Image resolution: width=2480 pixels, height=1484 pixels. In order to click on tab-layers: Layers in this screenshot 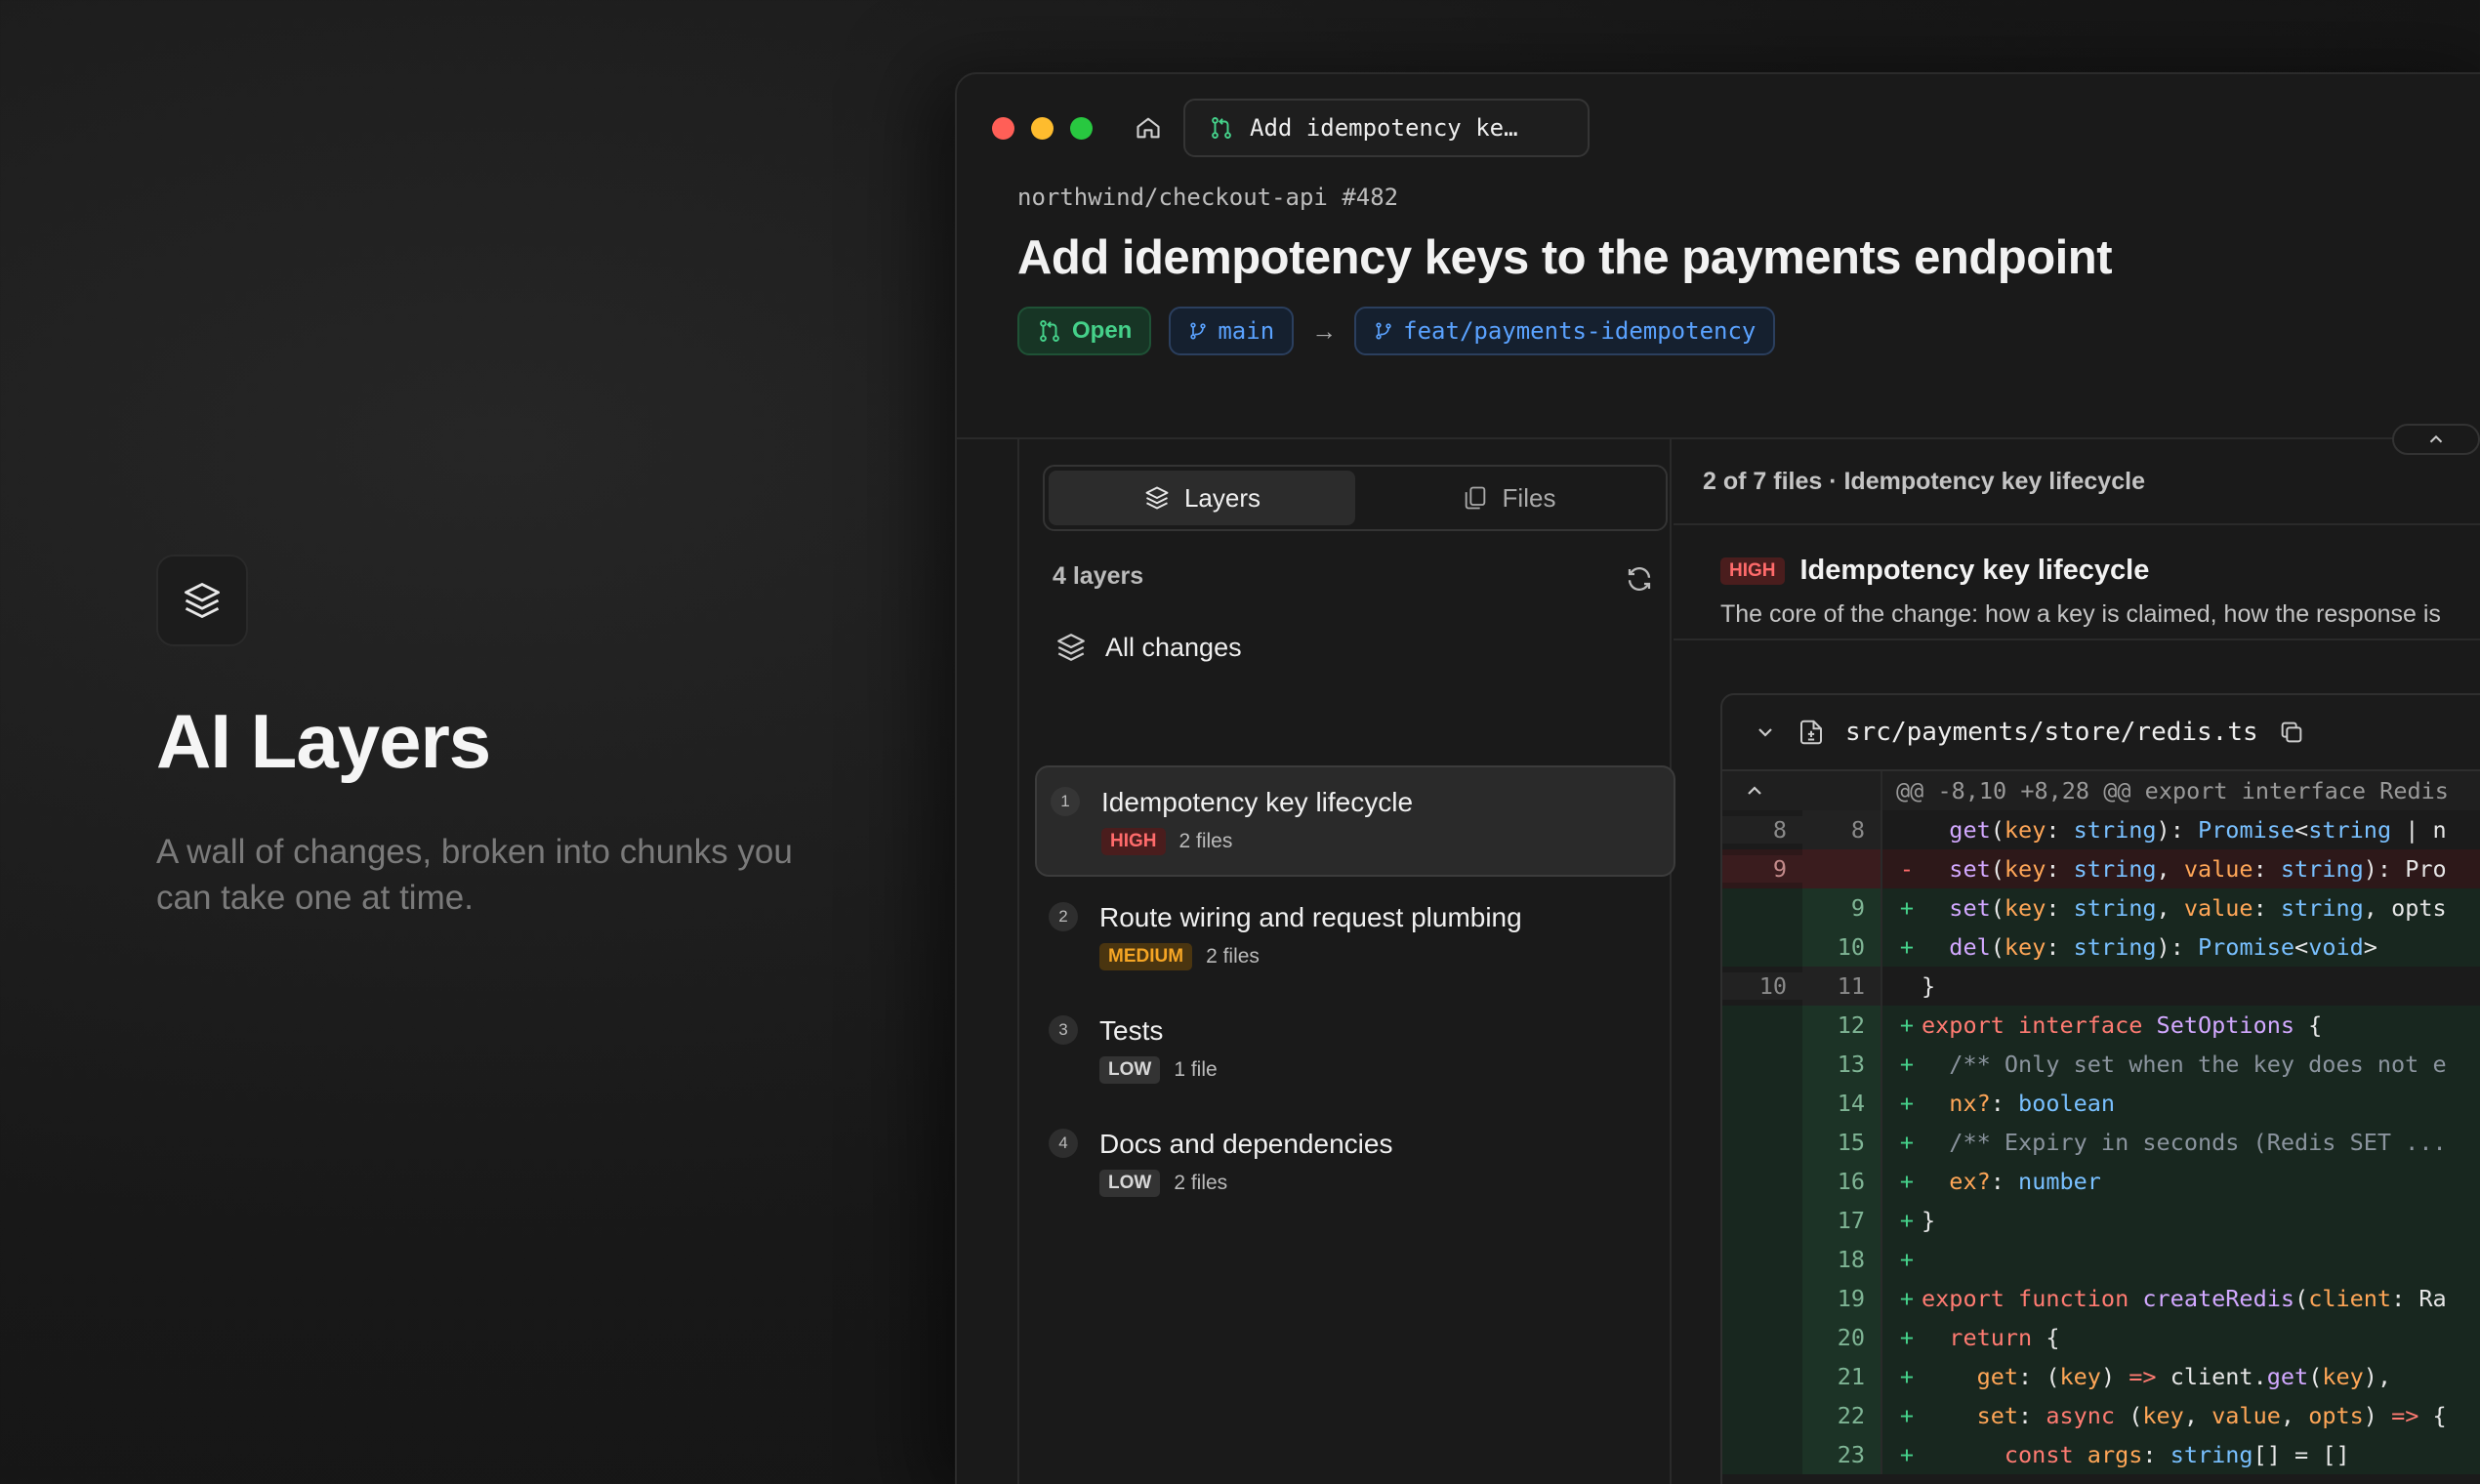, I will do `click(1202, 498)`.